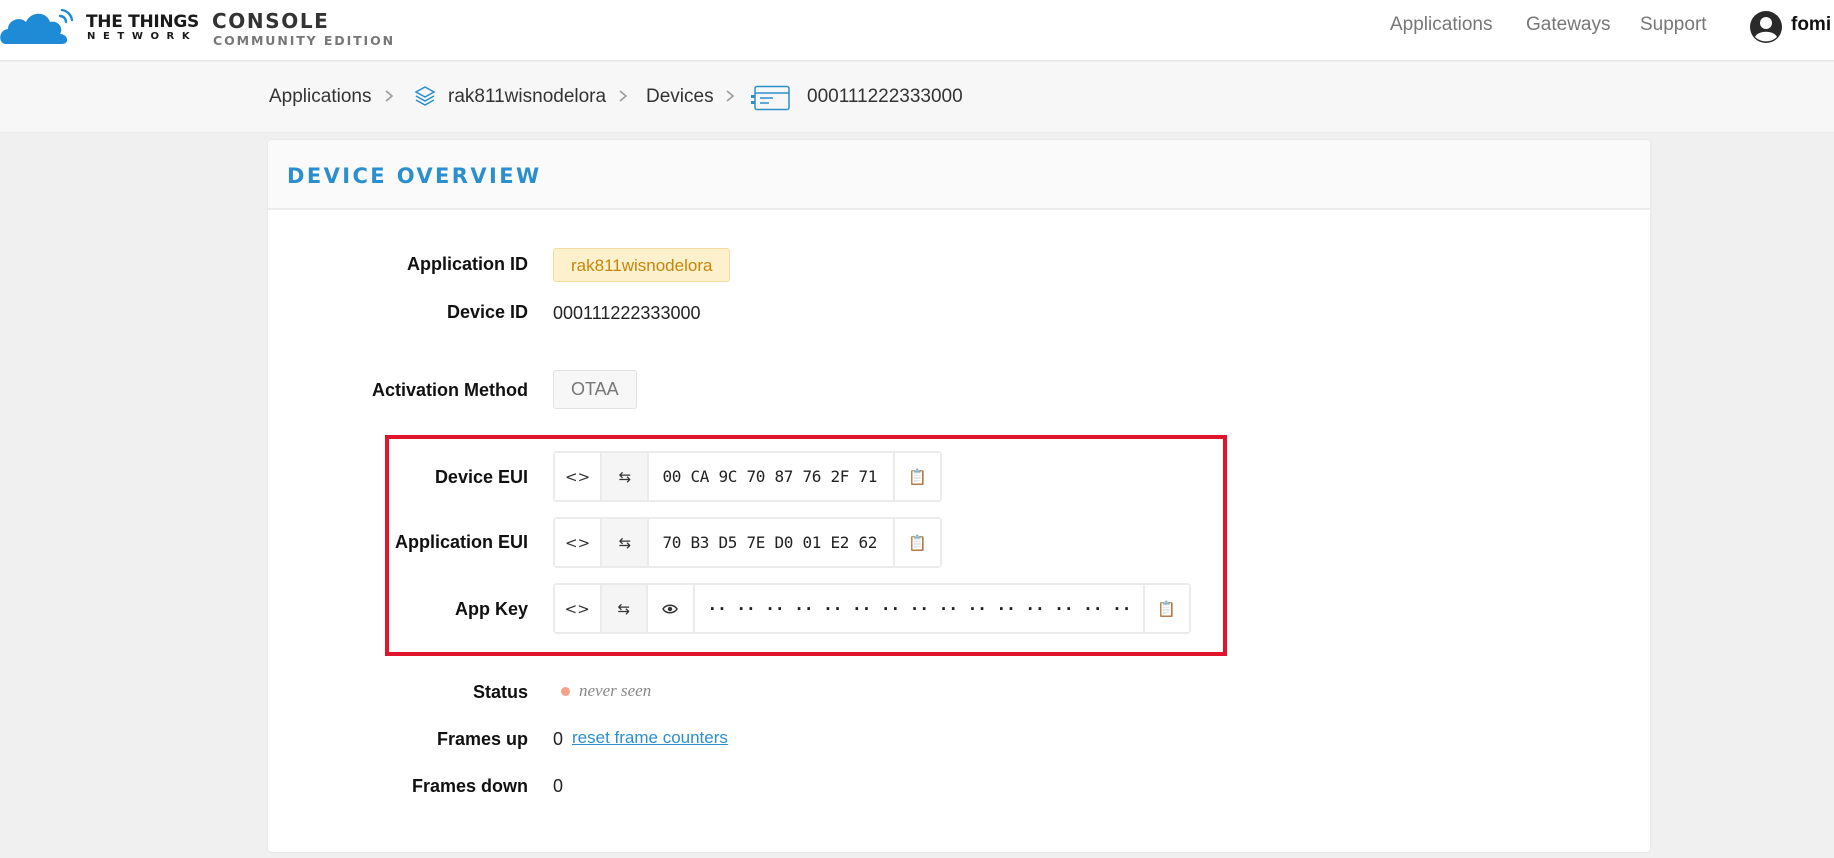  What do you see at coordinates (482, 739) in the screenshot?
I see `frames-up-label: Frames up` at bounding box center [482, 739].